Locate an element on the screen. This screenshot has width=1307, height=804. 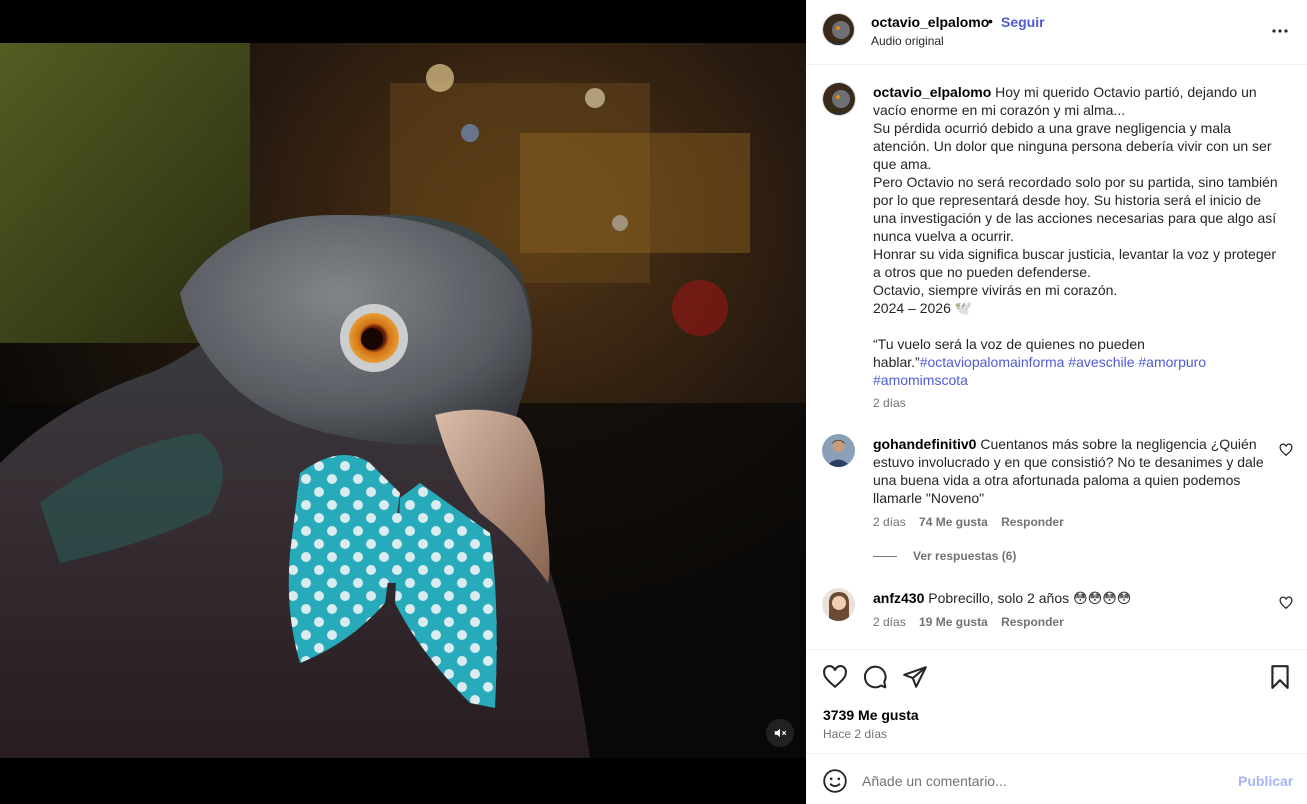
view-replies-button: Ver respuestas (6) is located at coordinates (944, 556).